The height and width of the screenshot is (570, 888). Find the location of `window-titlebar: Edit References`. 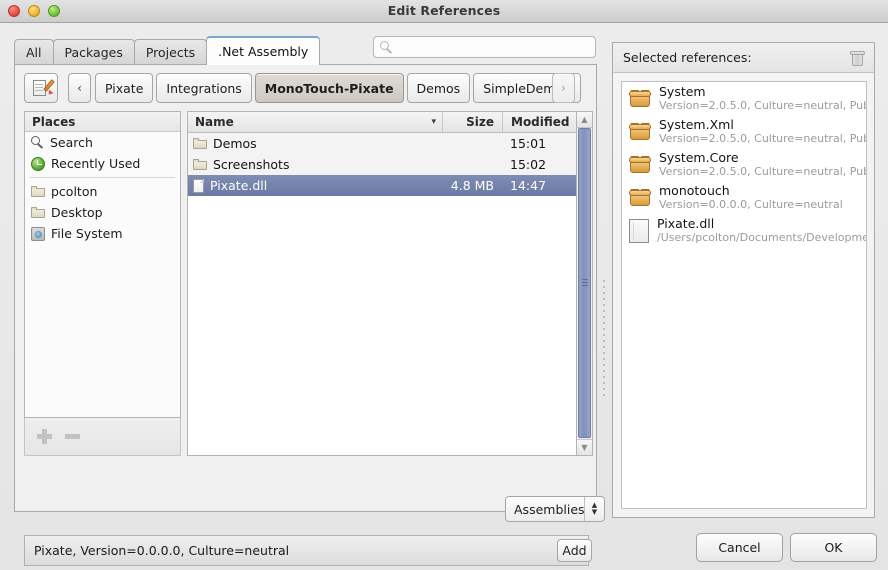

window-titlebar: Edit References is located at coordinates (444, 11).